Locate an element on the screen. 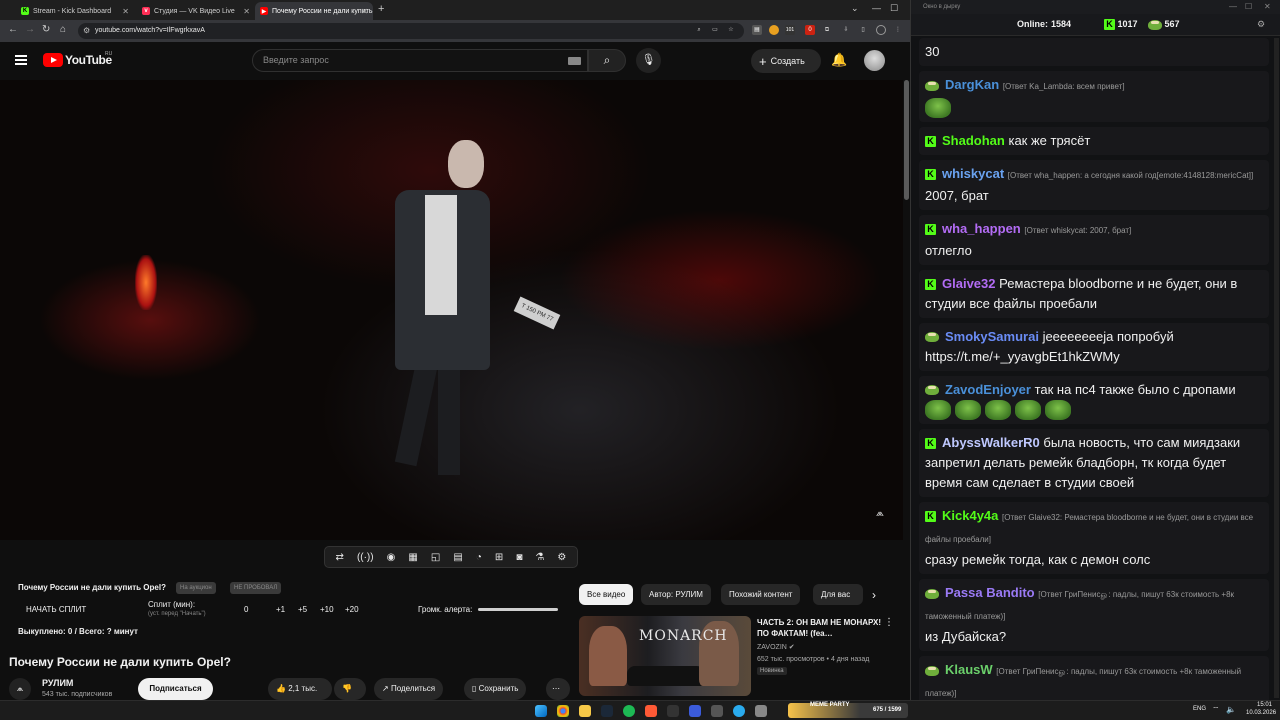  spotify-icon is located at coordinates (629, 711).